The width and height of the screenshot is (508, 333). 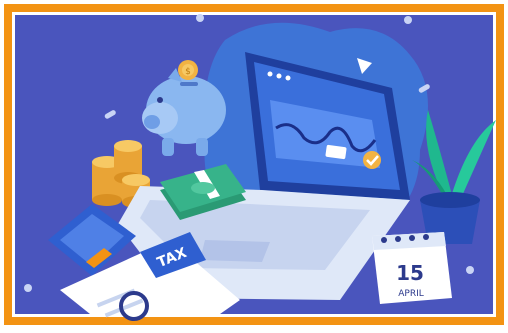 I want to click on trackpad, so click(x=235, y=251).